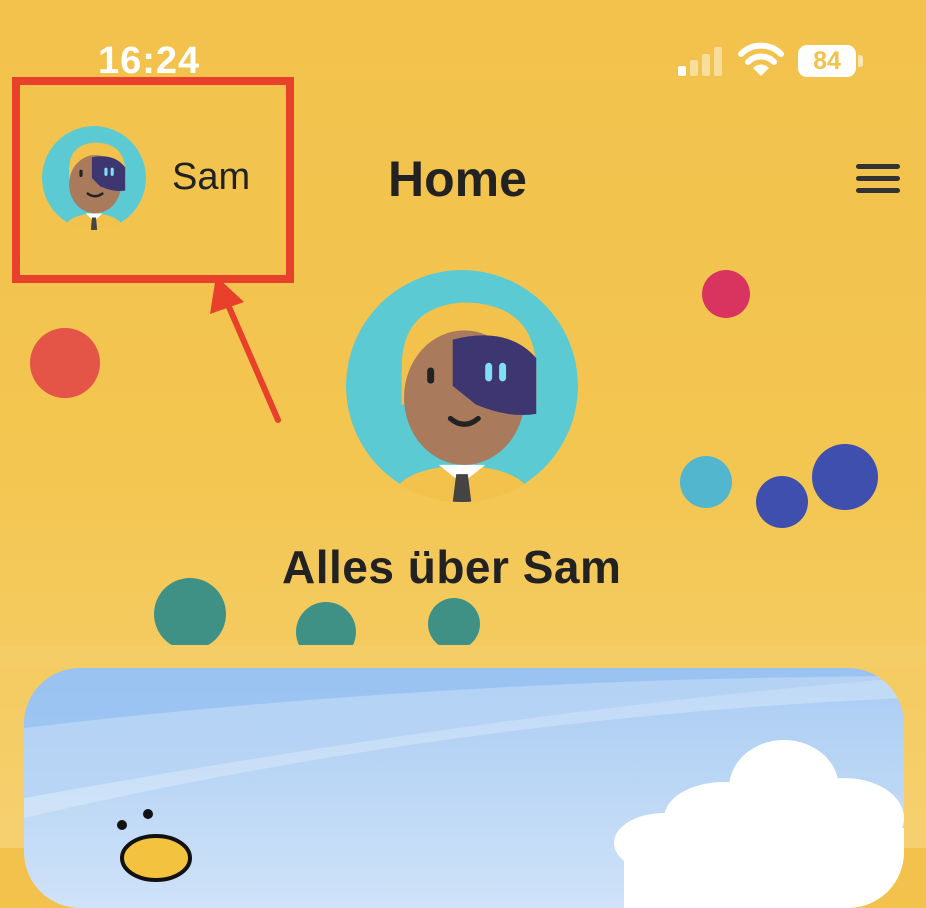  I want to click on battery-icon: 84, so click(831, 61).